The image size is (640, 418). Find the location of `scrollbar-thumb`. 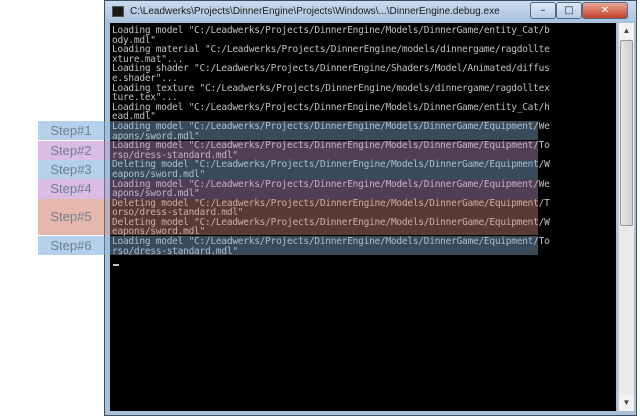

scrollbar-thumb is located at coordinates (626, 133).